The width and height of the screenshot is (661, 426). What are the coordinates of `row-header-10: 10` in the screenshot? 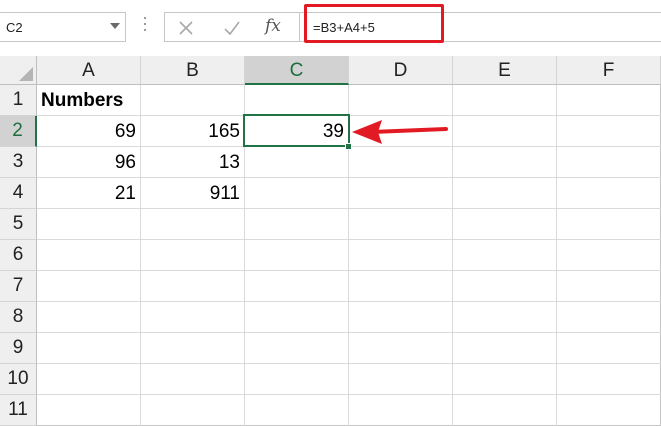 It's located at (18, 379).